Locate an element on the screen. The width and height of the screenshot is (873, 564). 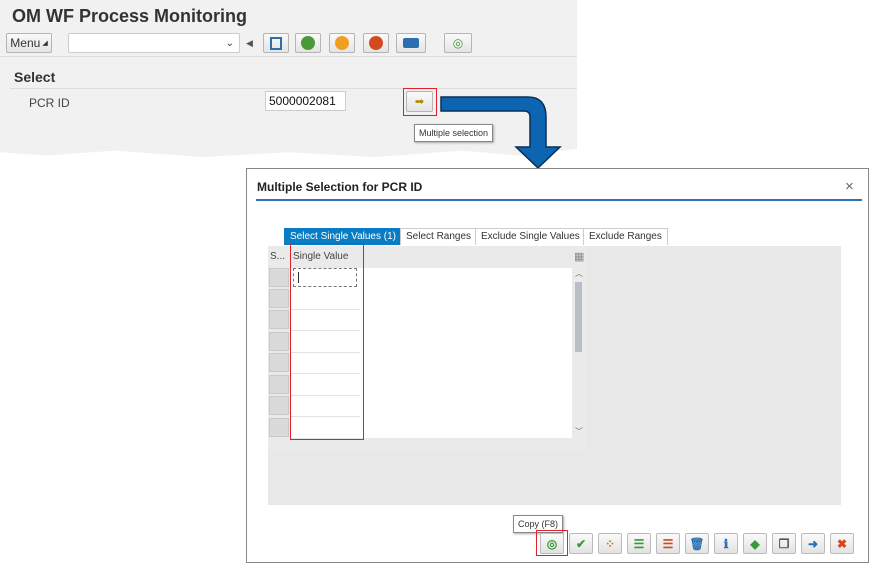
command-field: ⌄ is located at coordinates (154, 43).